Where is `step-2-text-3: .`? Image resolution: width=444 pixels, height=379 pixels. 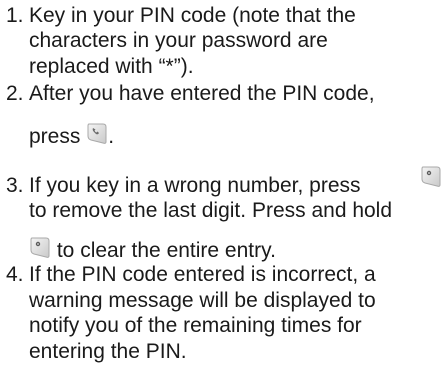
step-2-text-3: . is located at coordinates (111, 136).